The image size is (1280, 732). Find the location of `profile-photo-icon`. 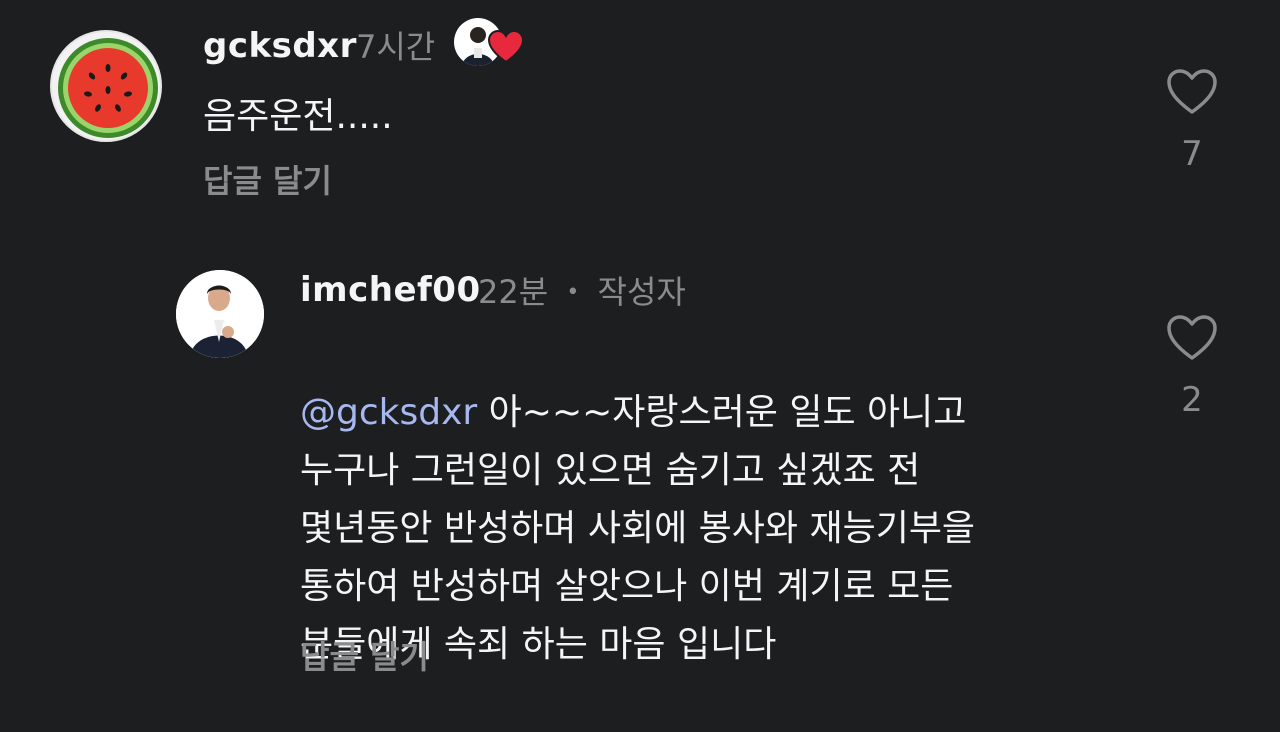

profile-photo-icon is located at coordinates (220, 314).